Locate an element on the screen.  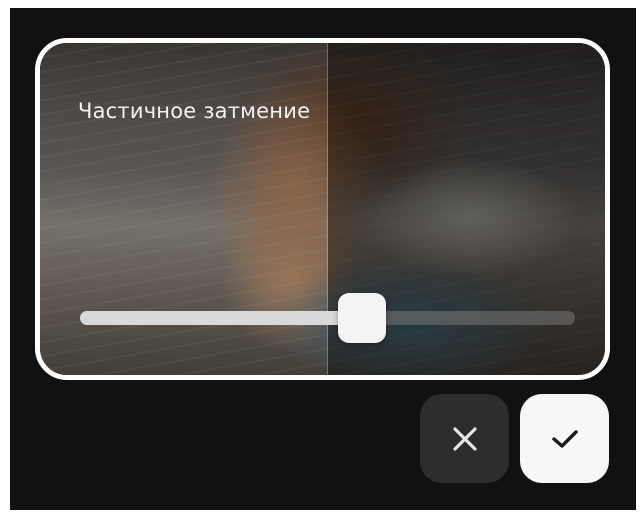
confirm-button is located at coordinates (564, 438).